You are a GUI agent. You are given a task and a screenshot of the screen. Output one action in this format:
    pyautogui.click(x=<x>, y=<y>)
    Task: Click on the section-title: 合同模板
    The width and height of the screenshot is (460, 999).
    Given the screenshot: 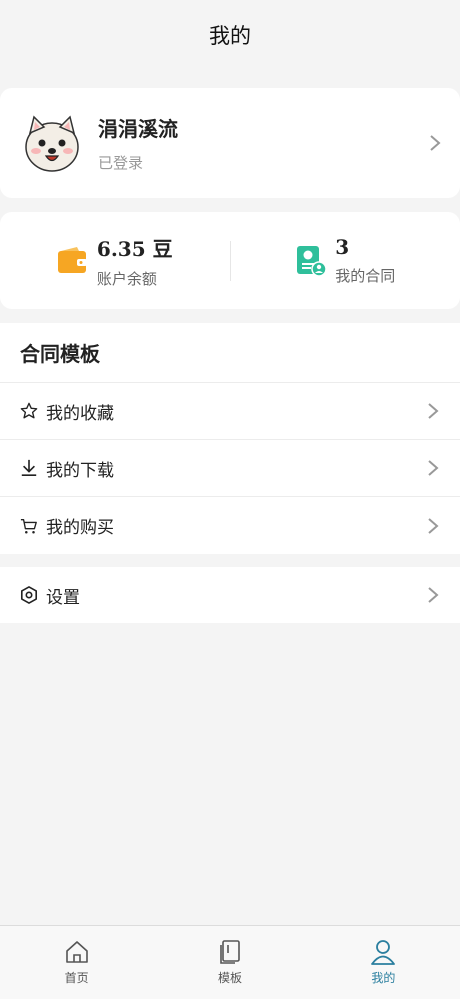 What is the action you would take?
    pyautogui.click(x=230, y=353)
    